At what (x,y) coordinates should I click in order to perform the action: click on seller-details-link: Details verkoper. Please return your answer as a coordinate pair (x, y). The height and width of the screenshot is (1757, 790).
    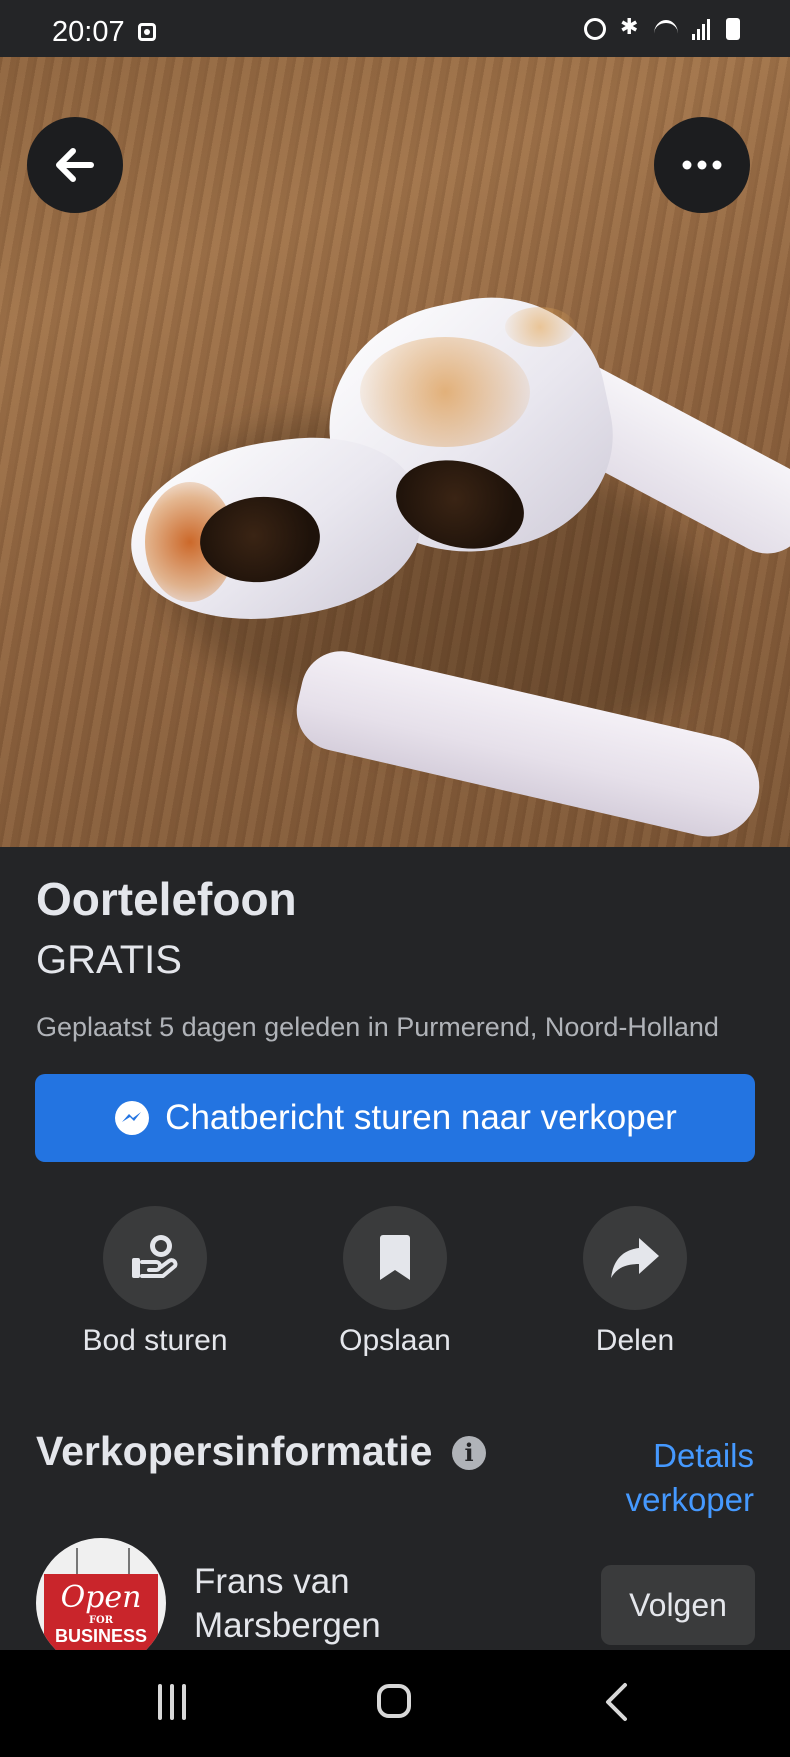
    Looking at the image, I should click on (644, 1478).